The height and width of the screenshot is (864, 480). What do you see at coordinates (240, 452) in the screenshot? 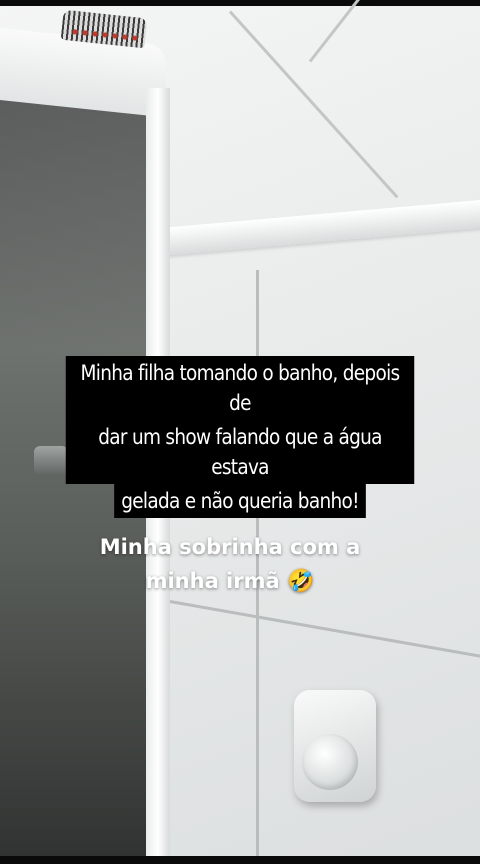
I see `caption-line: dar um show falando que a água estava` at bounding box center [240, 452].